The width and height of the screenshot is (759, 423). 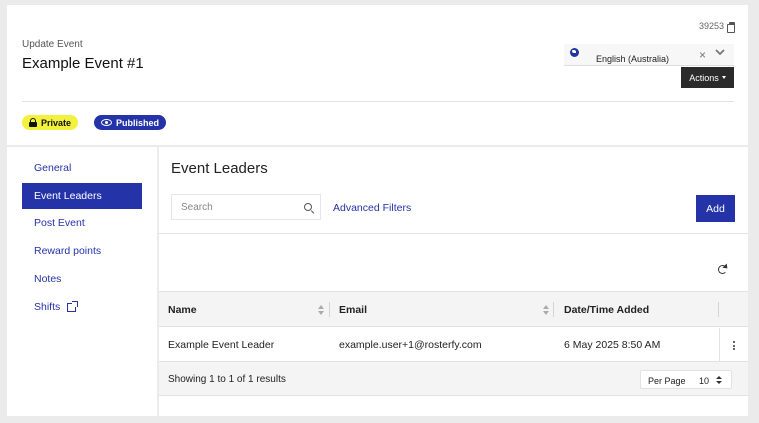 I want to click on page-title: Example Event #1, so click(x=83, y=63).